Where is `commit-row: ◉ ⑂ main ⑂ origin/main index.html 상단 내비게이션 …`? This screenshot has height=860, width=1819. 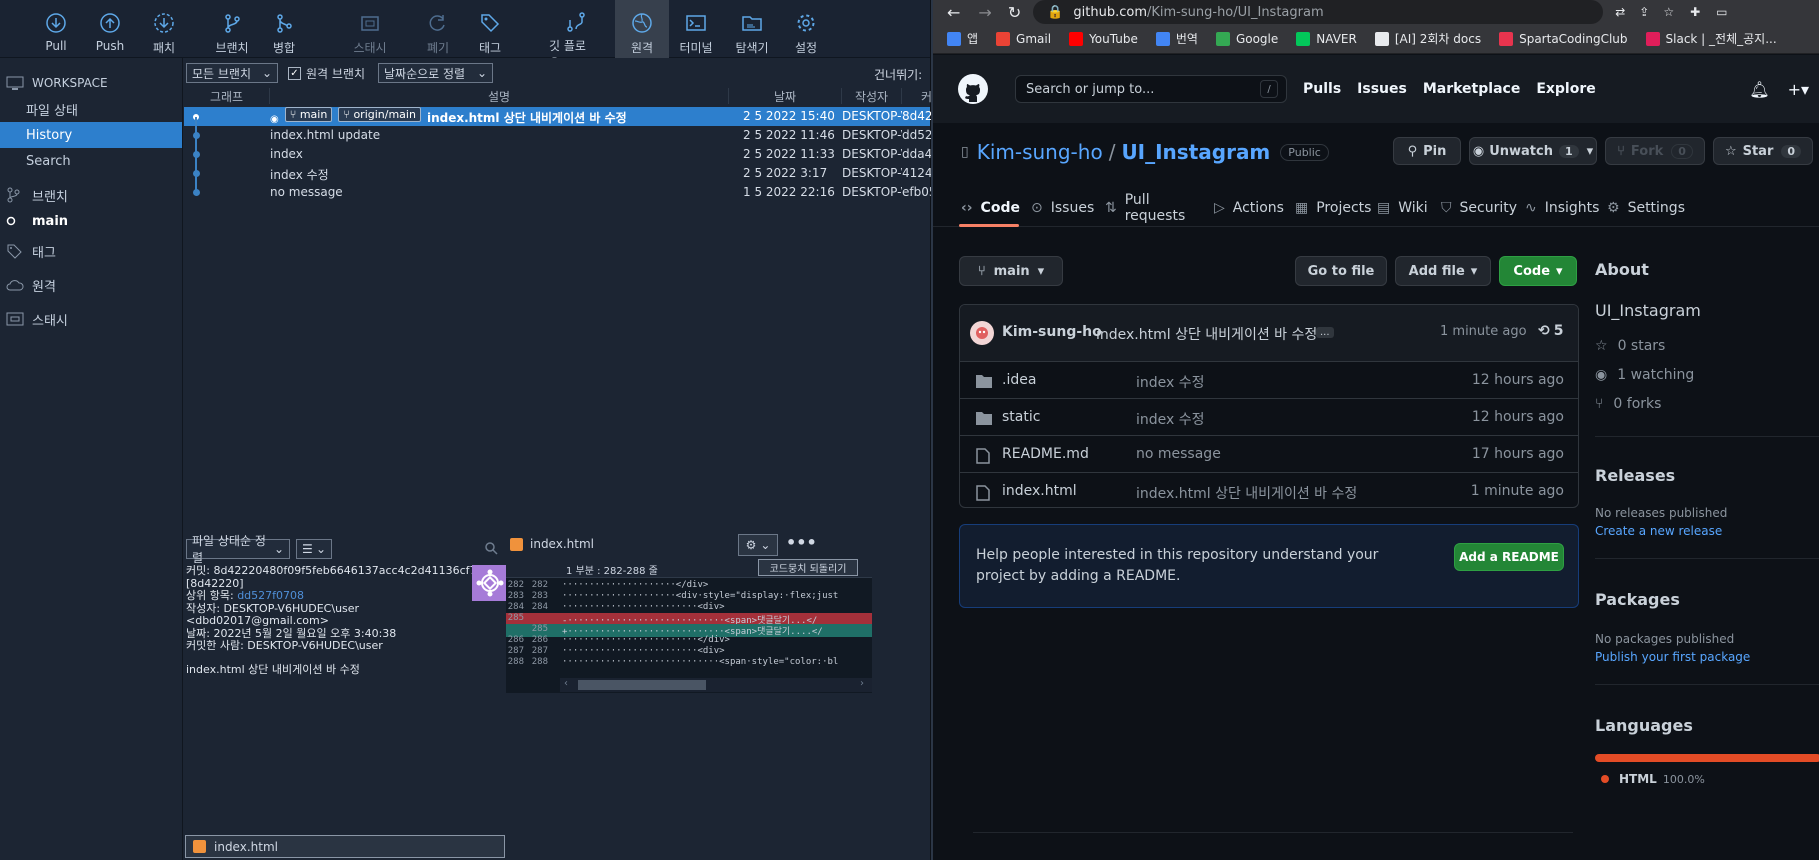 commit-row: ◉ ⑂ main ⑂ origin/main index.html 상단 내비게이션 … is located at coordinates (564, 116).